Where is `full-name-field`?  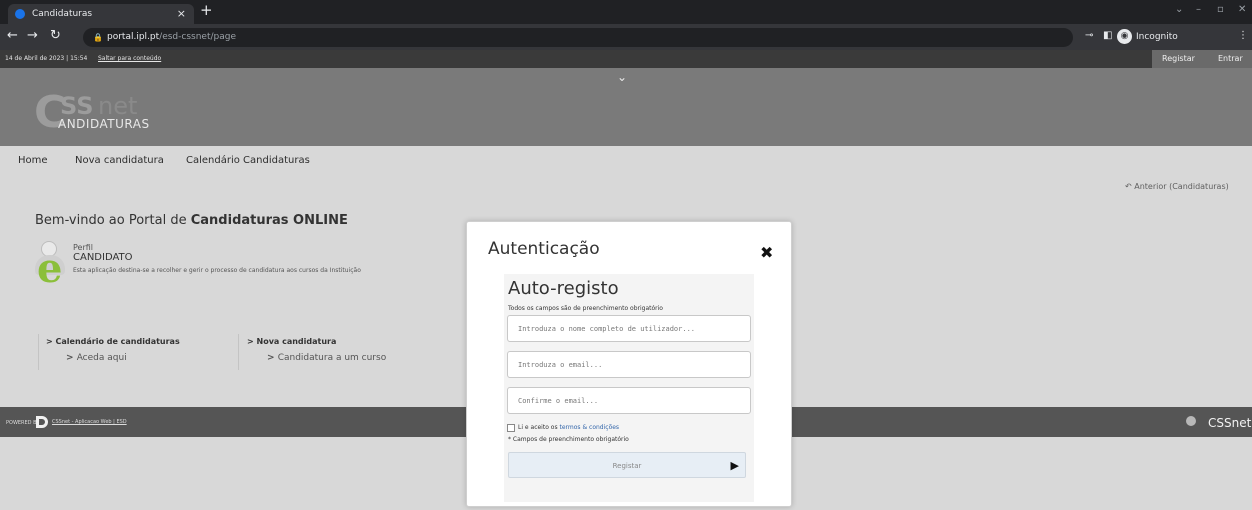
full-name-field is located at coordinates (629, 328).